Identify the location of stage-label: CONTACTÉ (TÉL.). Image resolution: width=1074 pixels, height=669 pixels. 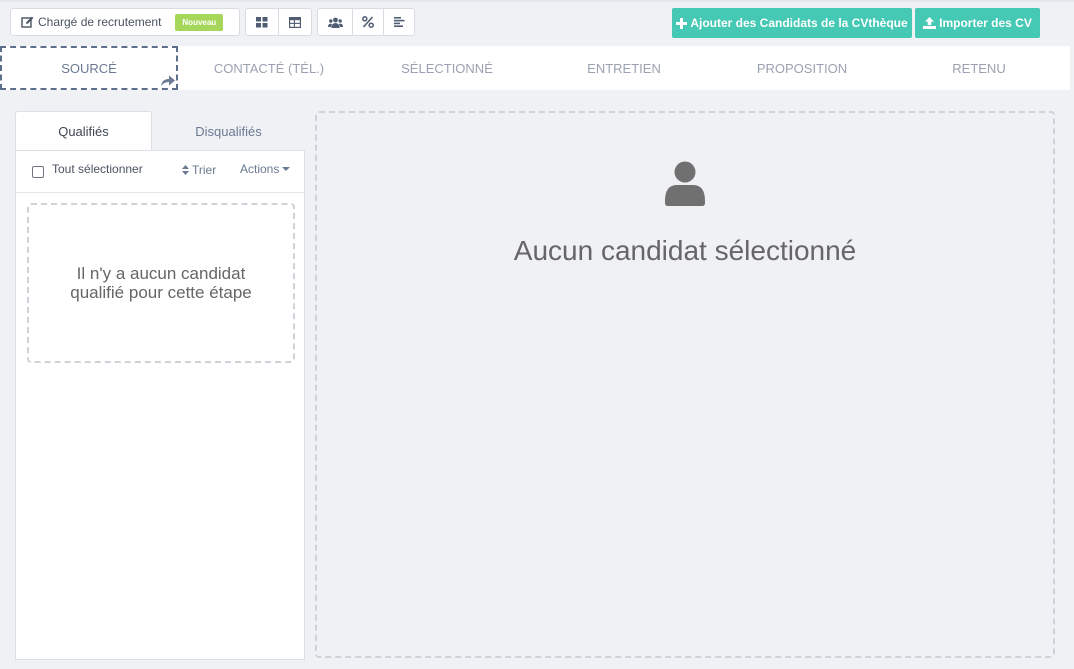
(269, 68).